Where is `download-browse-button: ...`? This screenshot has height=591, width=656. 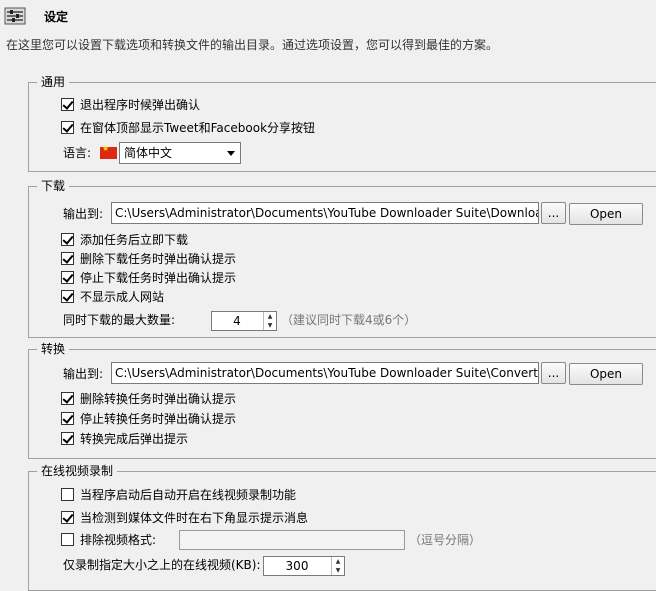 download-browse-button: ... is located at coordinates (553, 213).